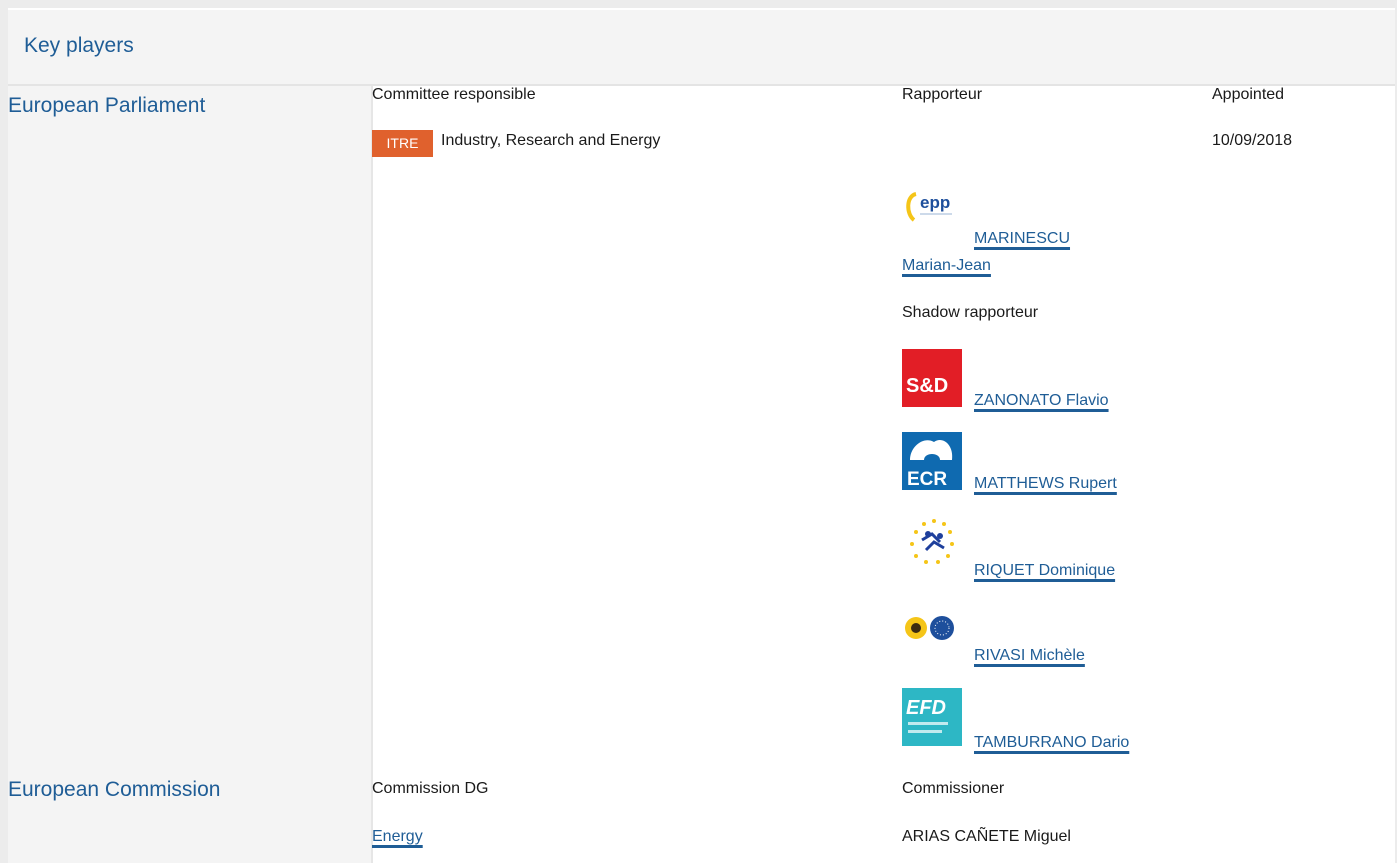 This screenshot has width=1397, height=863. What do you see at coordinates (932, 215) in the screenshot?
I see `epp-logo-icon: epp` at bounding box center [932, 215].